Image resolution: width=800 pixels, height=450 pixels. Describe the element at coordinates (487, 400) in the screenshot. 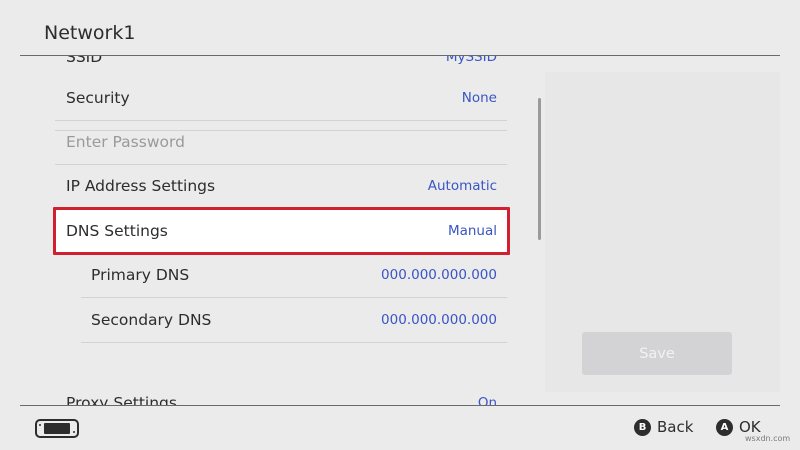

I see `proxy-settings-value: On` at that location.